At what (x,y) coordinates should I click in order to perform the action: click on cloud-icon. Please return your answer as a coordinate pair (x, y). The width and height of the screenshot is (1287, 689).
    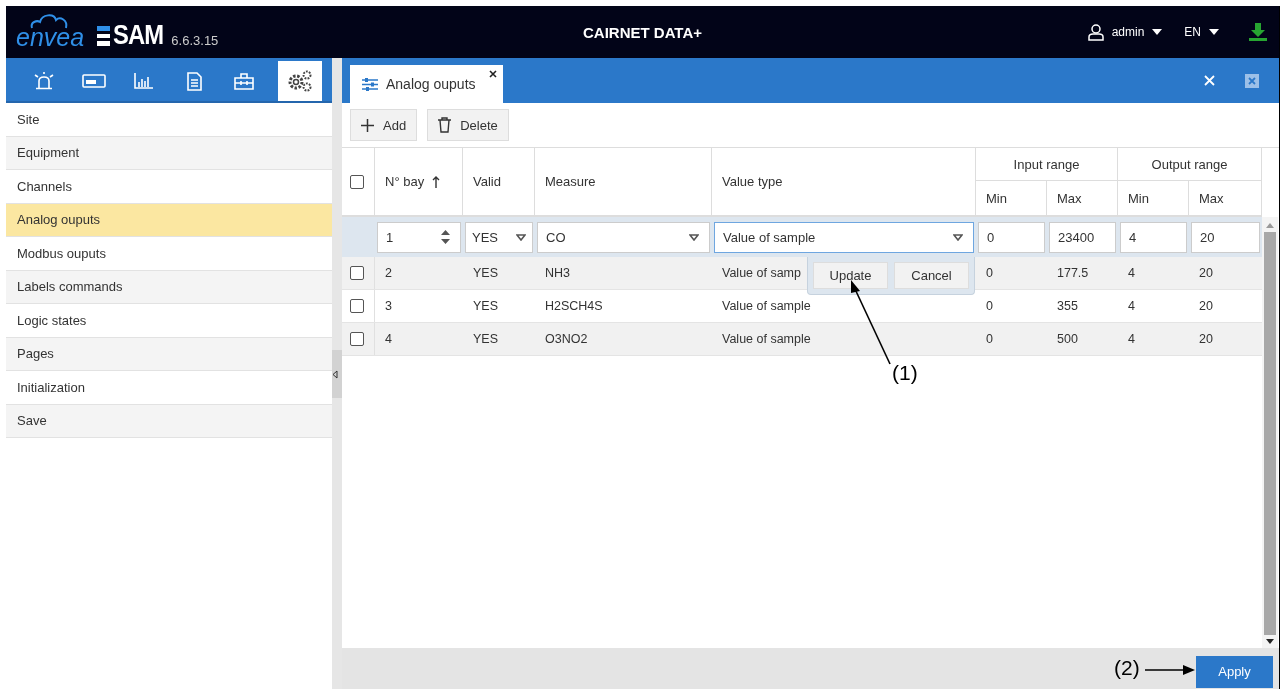
    Looking at the image, I should click on (49, 21).